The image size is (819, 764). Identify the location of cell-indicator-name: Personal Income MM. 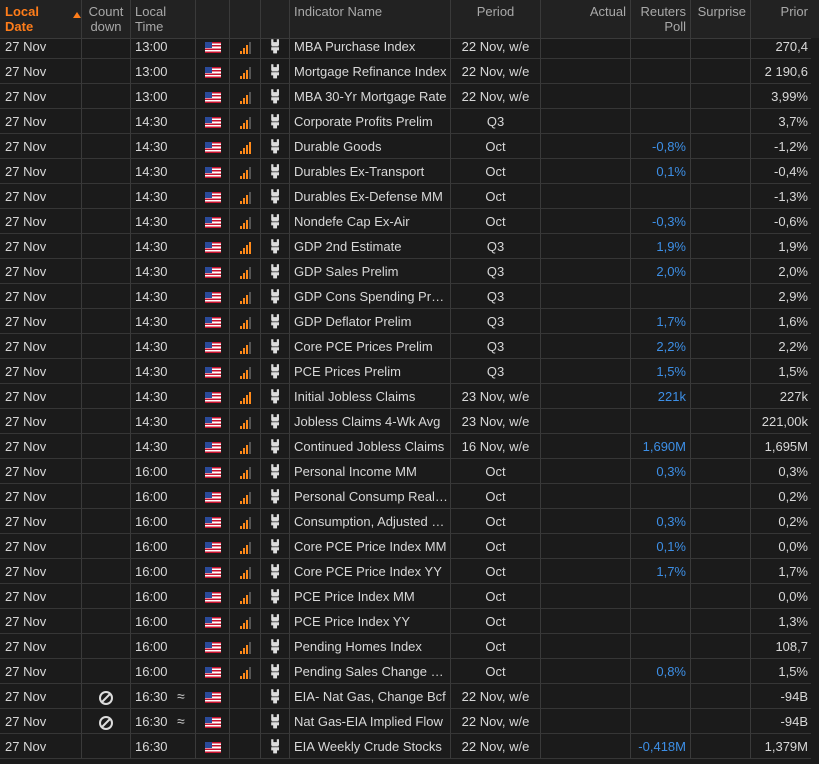
(370, 471).